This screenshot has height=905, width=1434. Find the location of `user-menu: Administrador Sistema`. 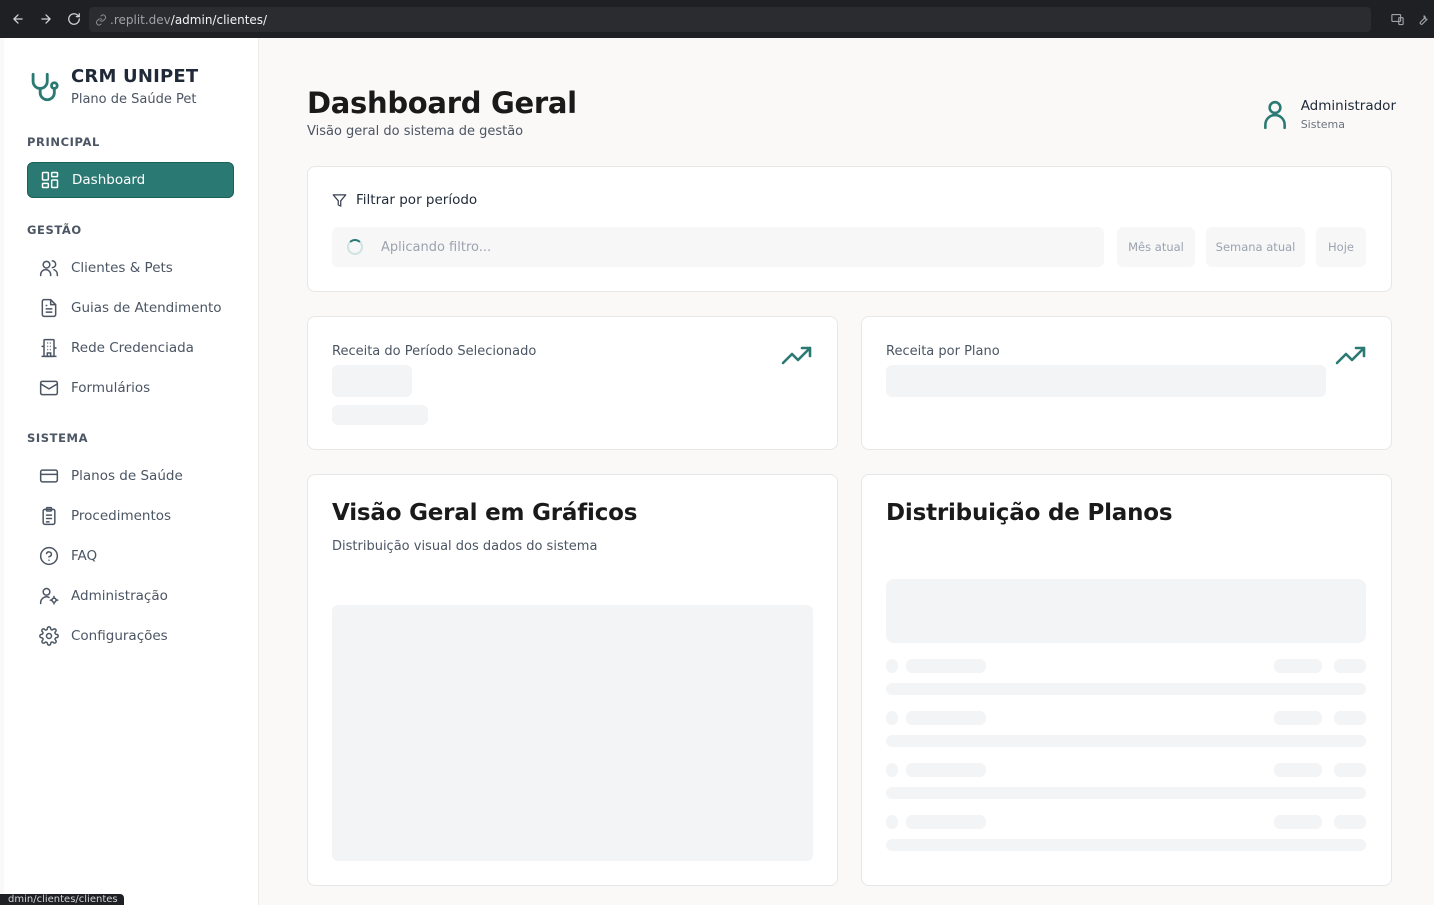

user-menu: Administrador Sistema is located at coordinates (1329, 114).